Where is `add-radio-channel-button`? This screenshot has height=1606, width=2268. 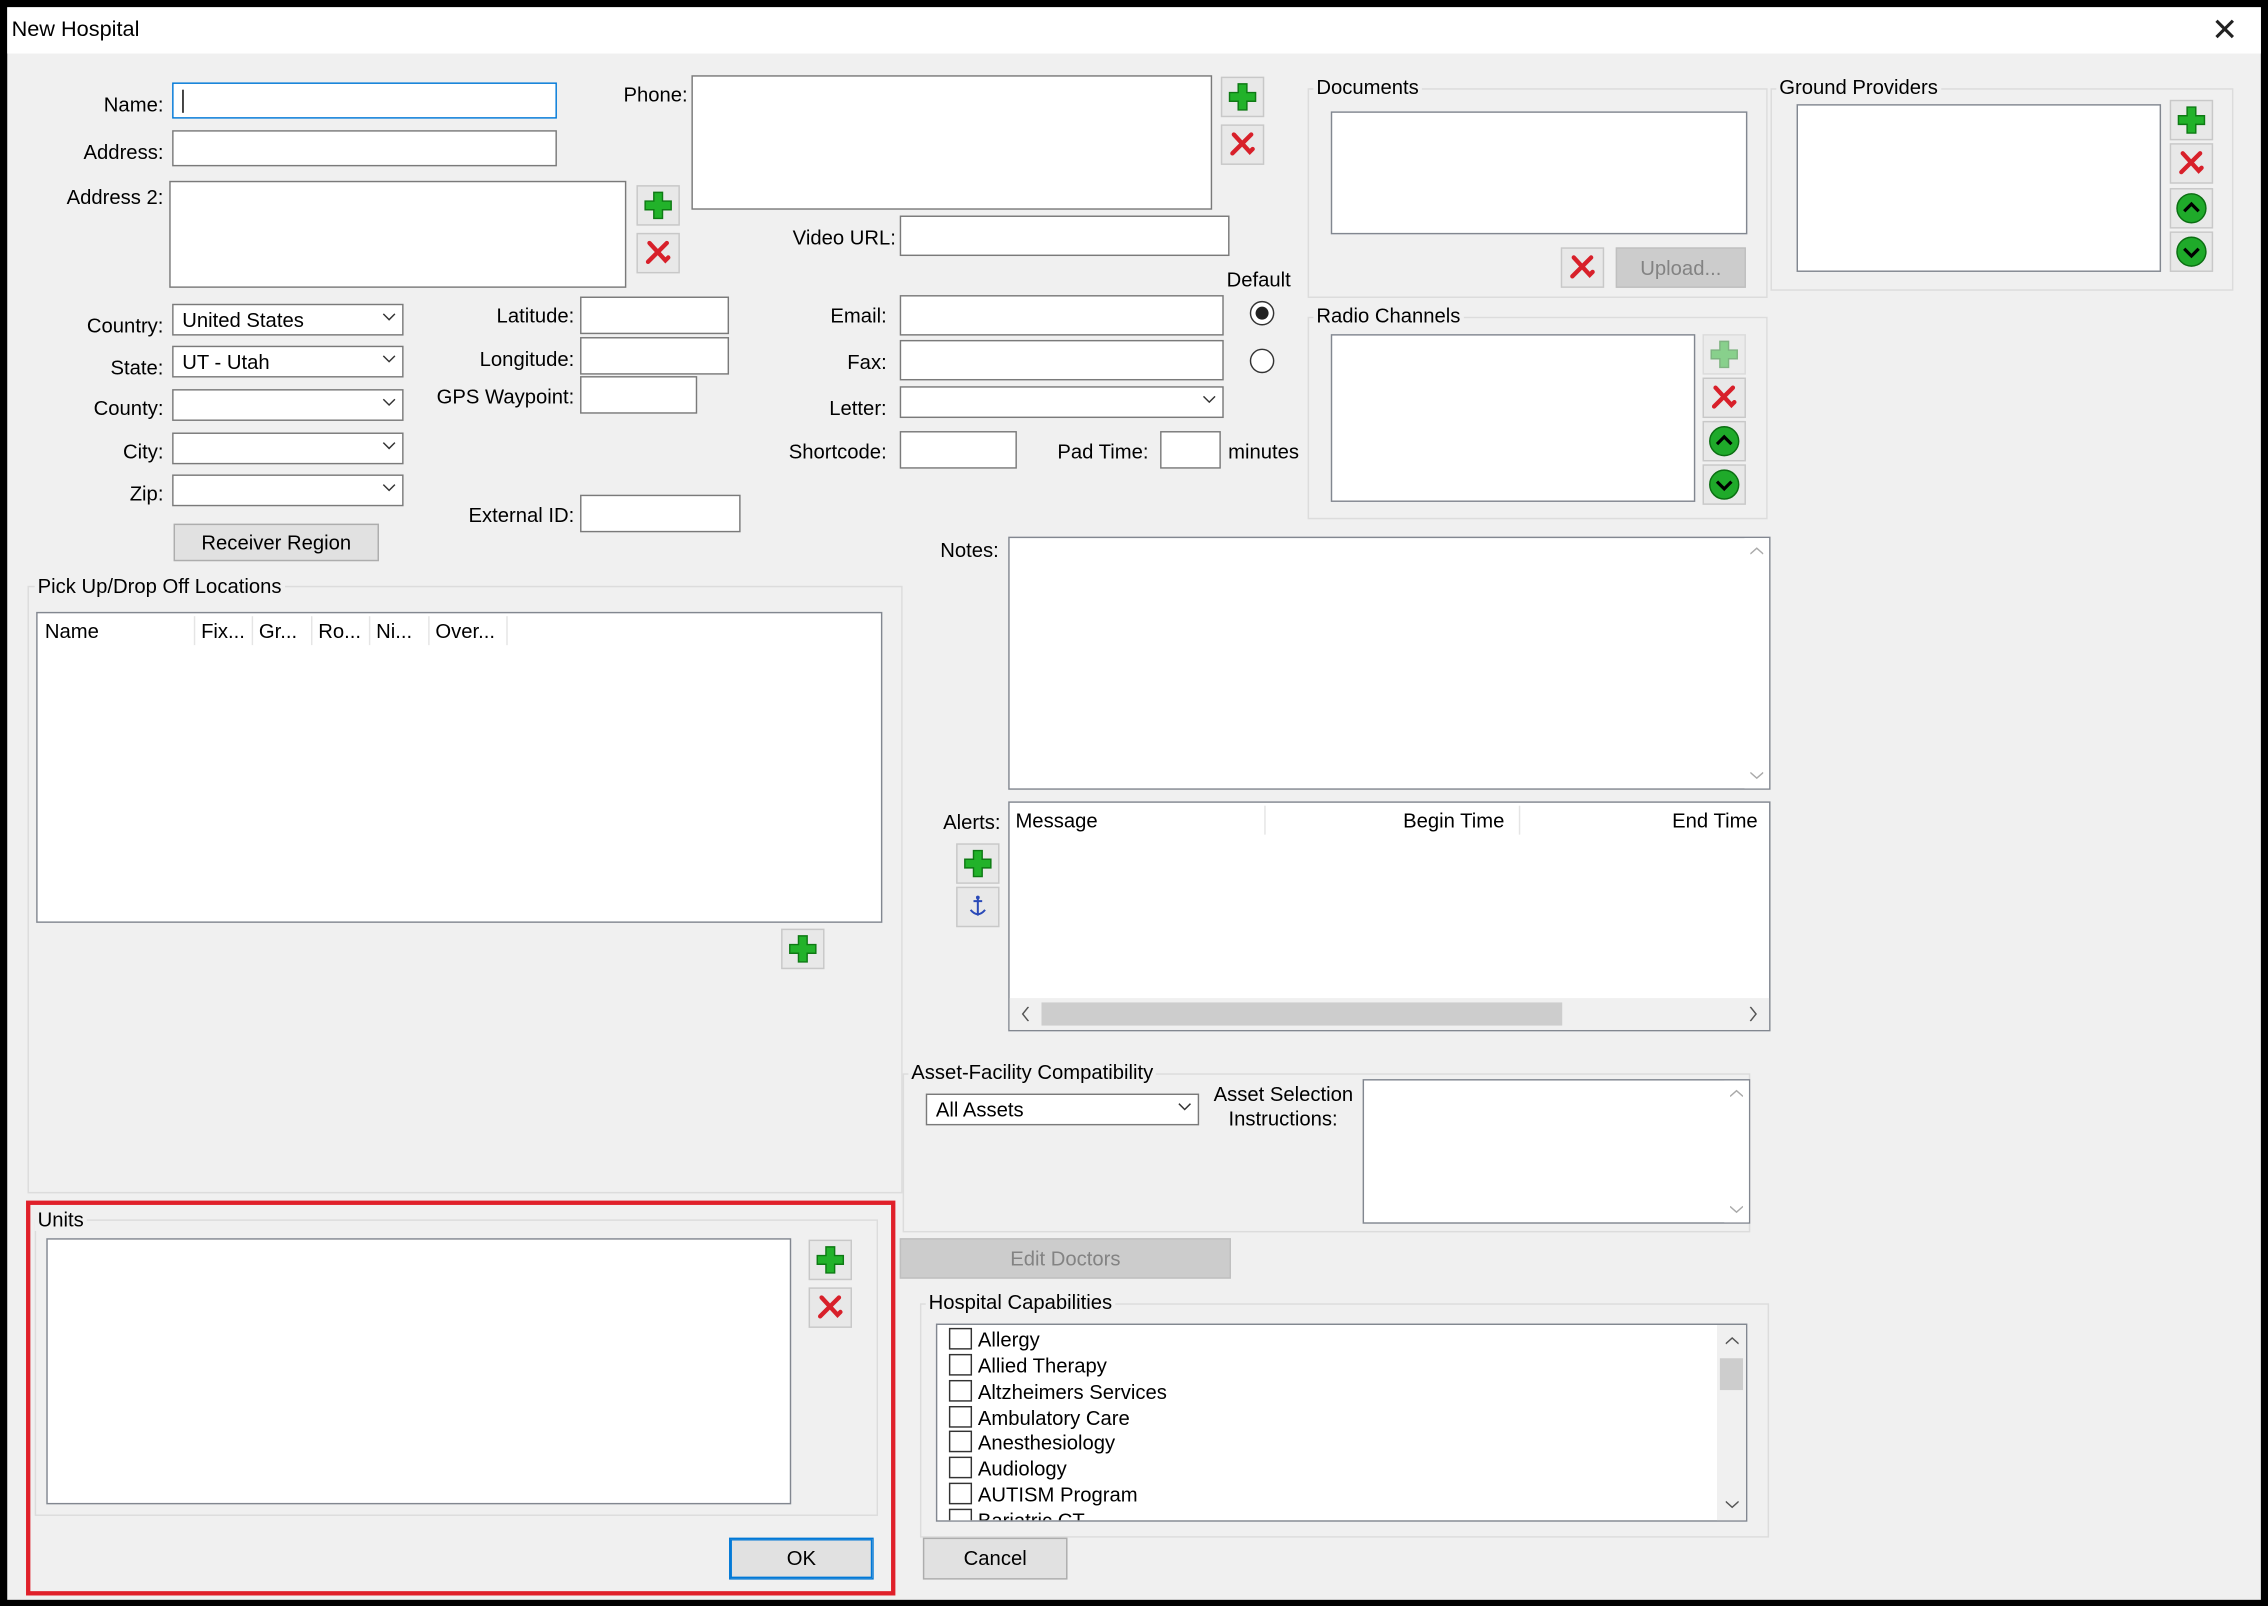
add-radio-channel-button is located at coordinates (1724, 354).